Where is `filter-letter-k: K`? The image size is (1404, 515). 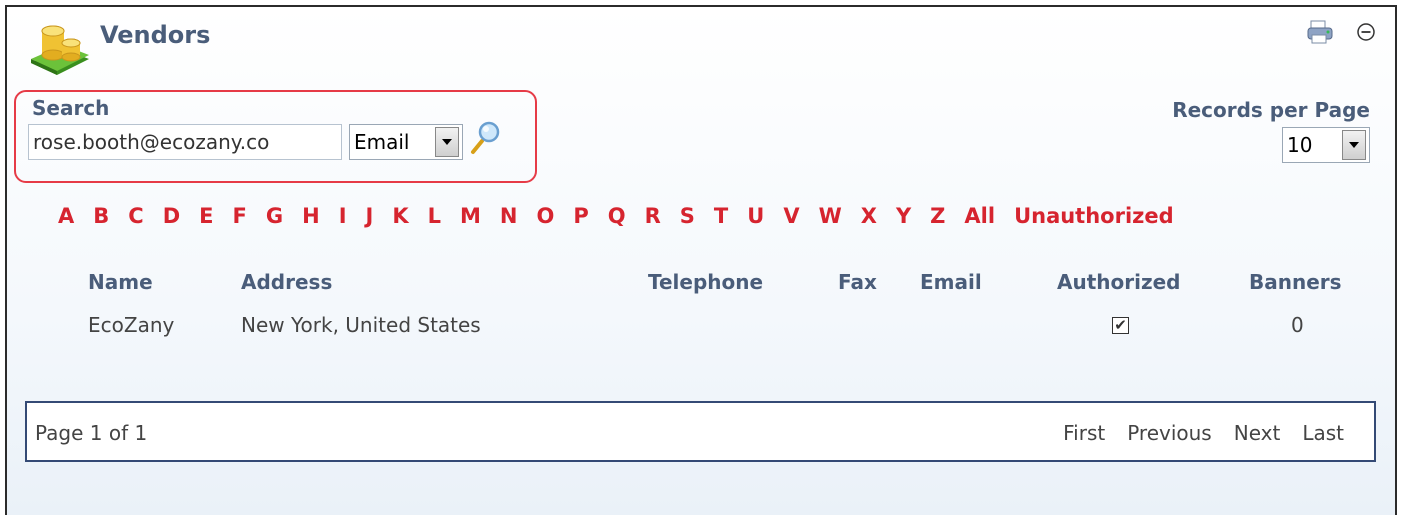 filter-letter-k: K is located at coordinates (400, 216).